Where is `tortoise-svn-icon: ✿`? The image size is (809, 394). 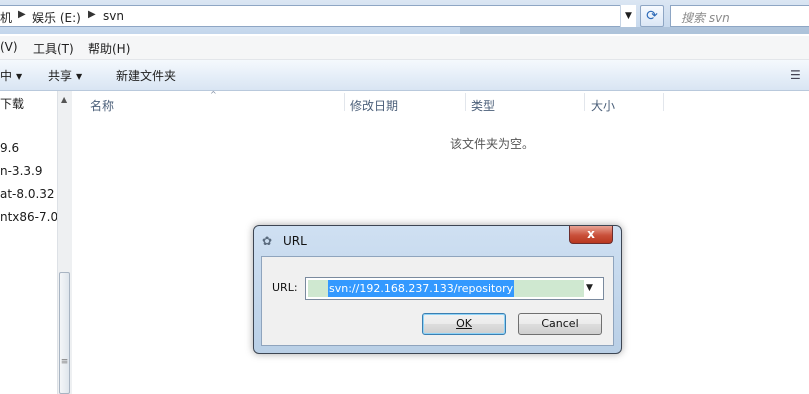 tortoise-svn-icon: ✿ is located at coordinates (267, 241).